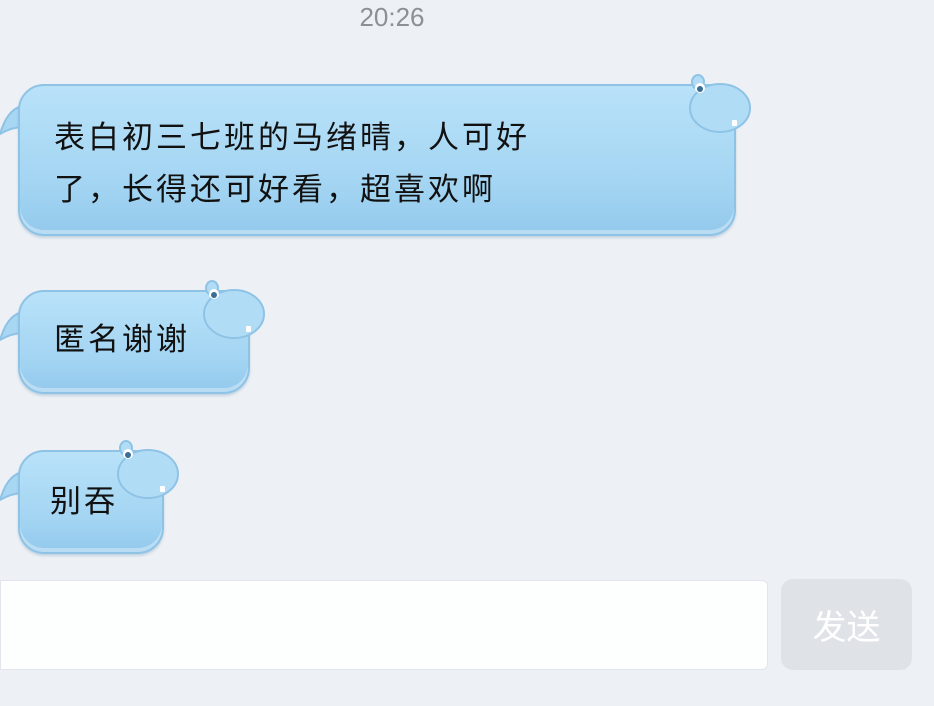  Describe the element at coordinates (846, 624) in the screenshot. I see `send-button: 发送` at that location.